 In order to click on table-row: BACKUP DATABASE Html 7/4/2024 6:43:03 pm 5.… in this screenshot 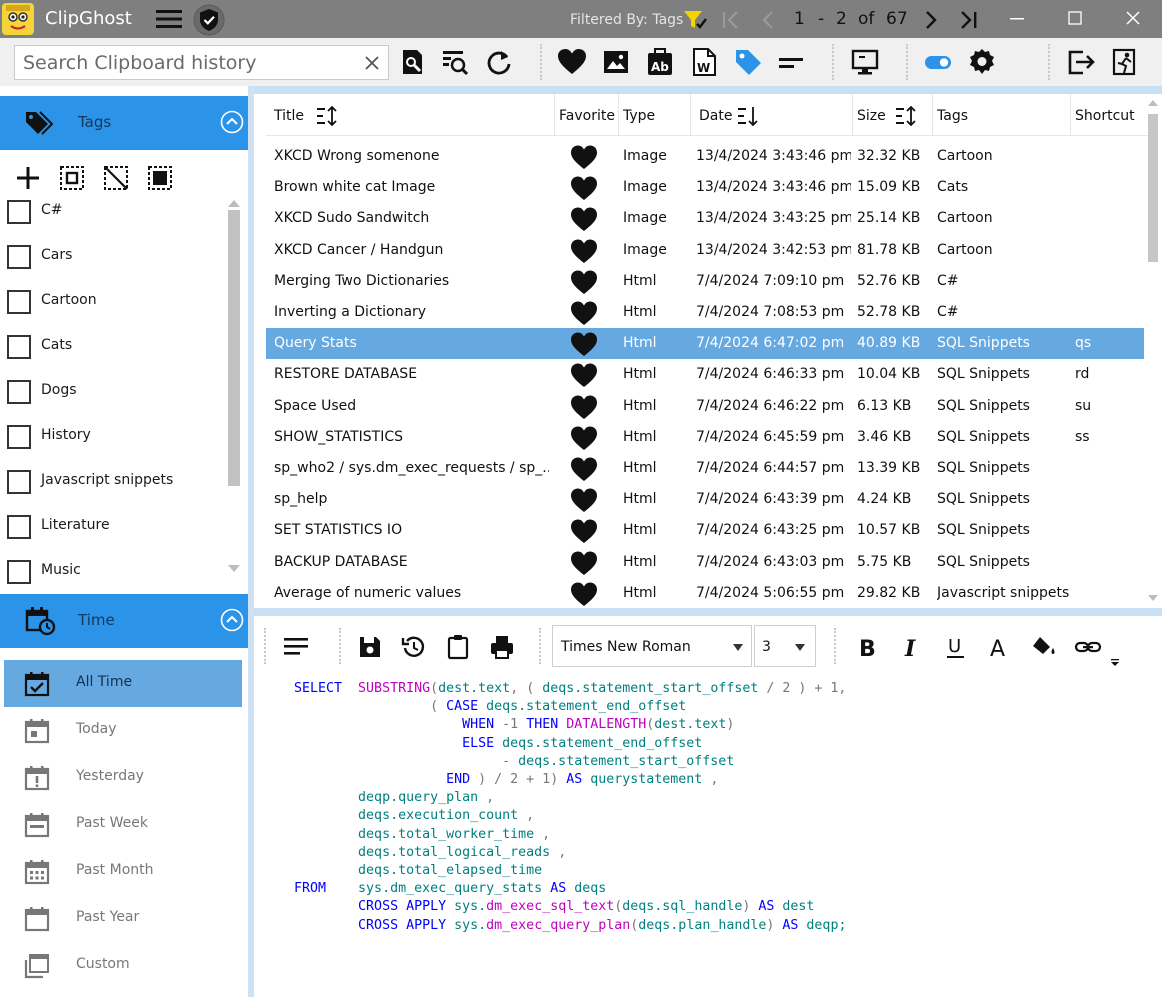, I will do `click(705, 562)`.